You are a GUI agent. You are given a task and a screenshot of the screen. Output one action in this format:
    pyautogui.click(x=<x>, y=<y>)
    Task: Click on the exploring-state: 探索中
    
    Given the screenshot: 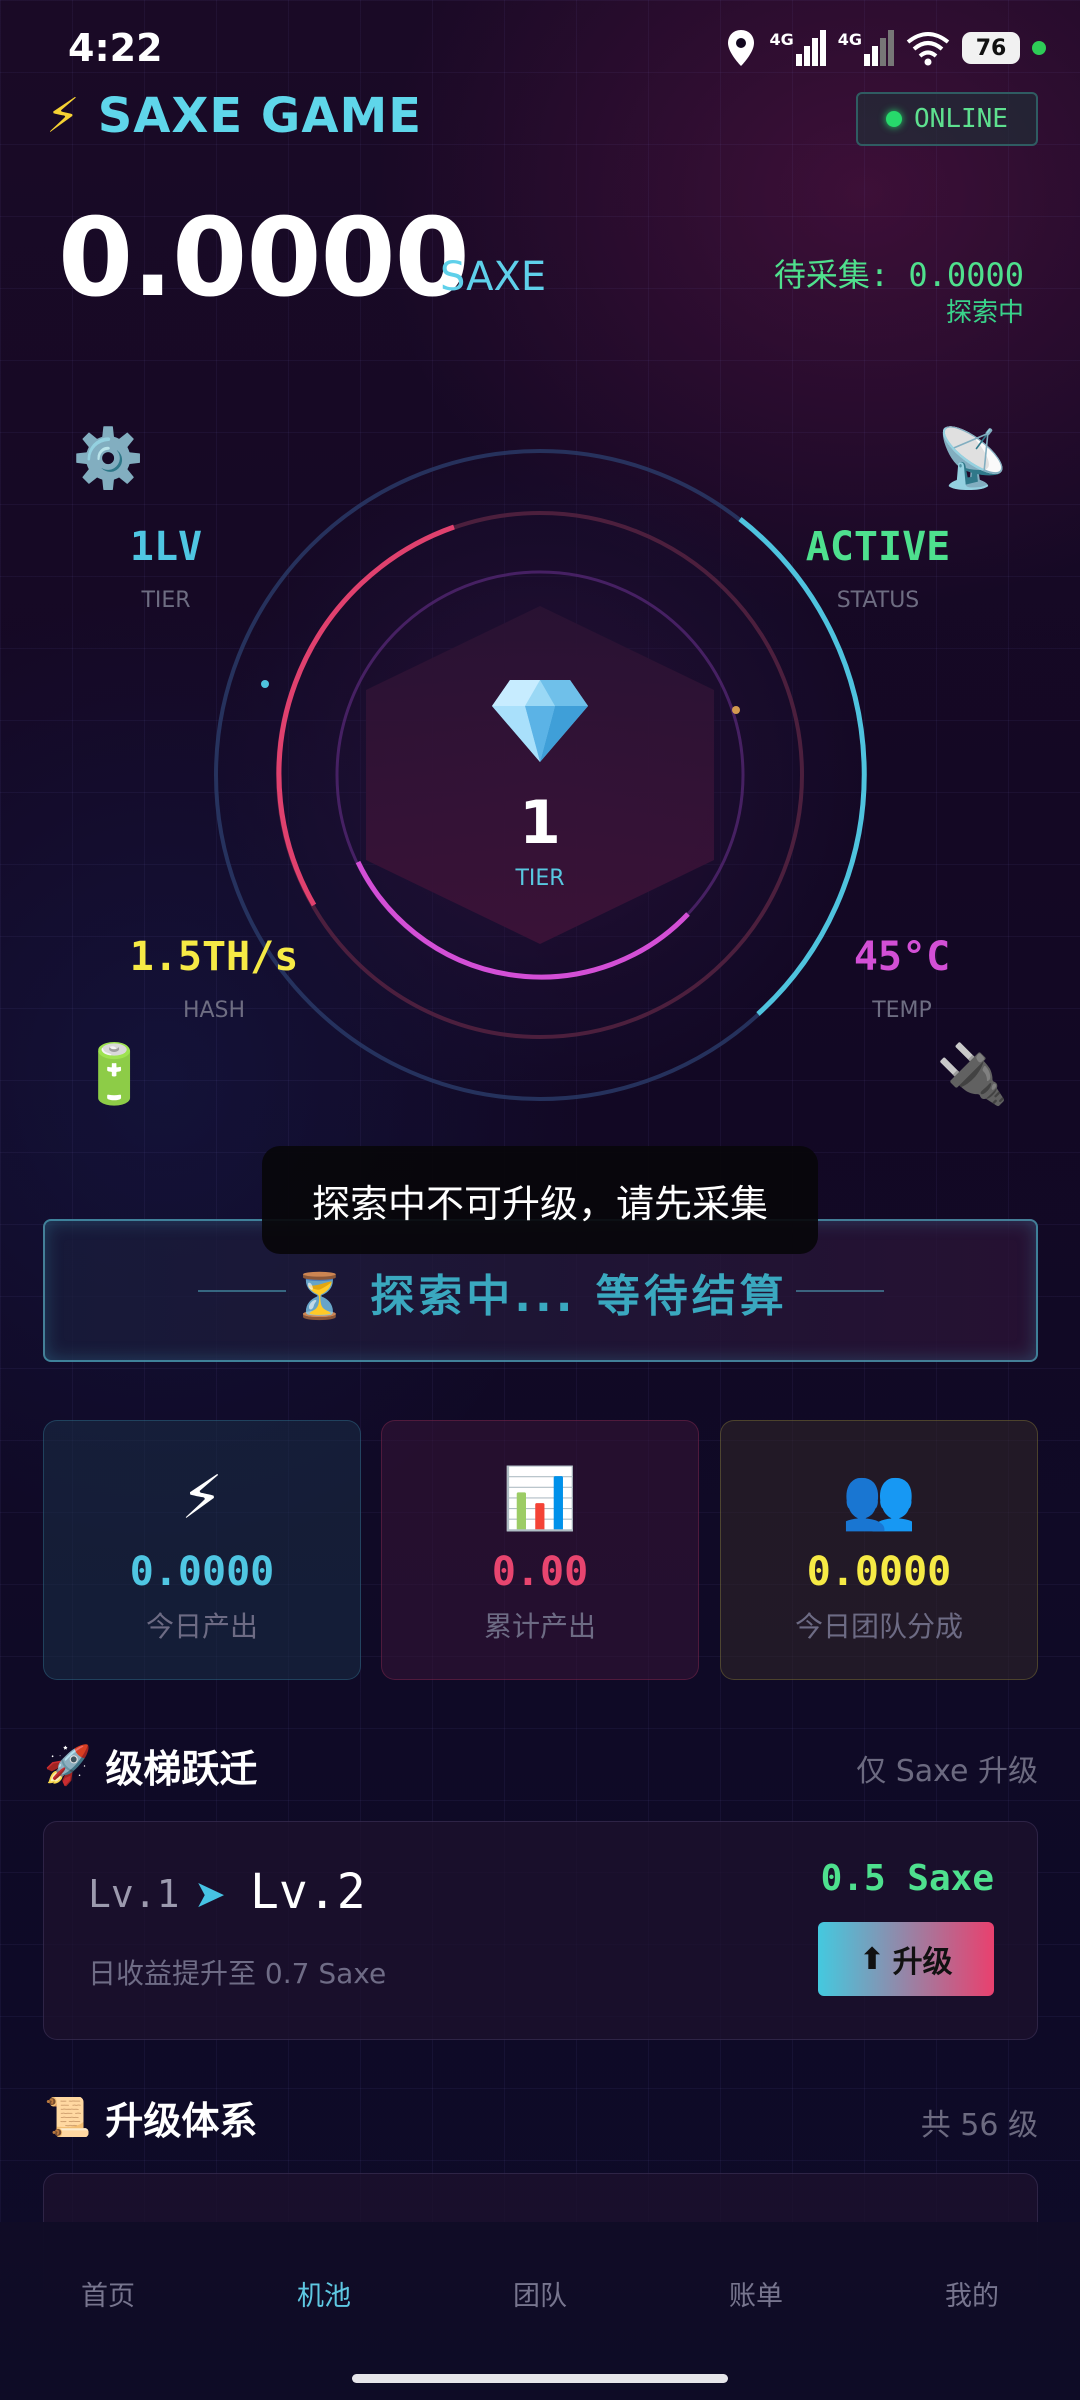 What is the action you would take?
    pyautogui.click(x=984, y=313)
    